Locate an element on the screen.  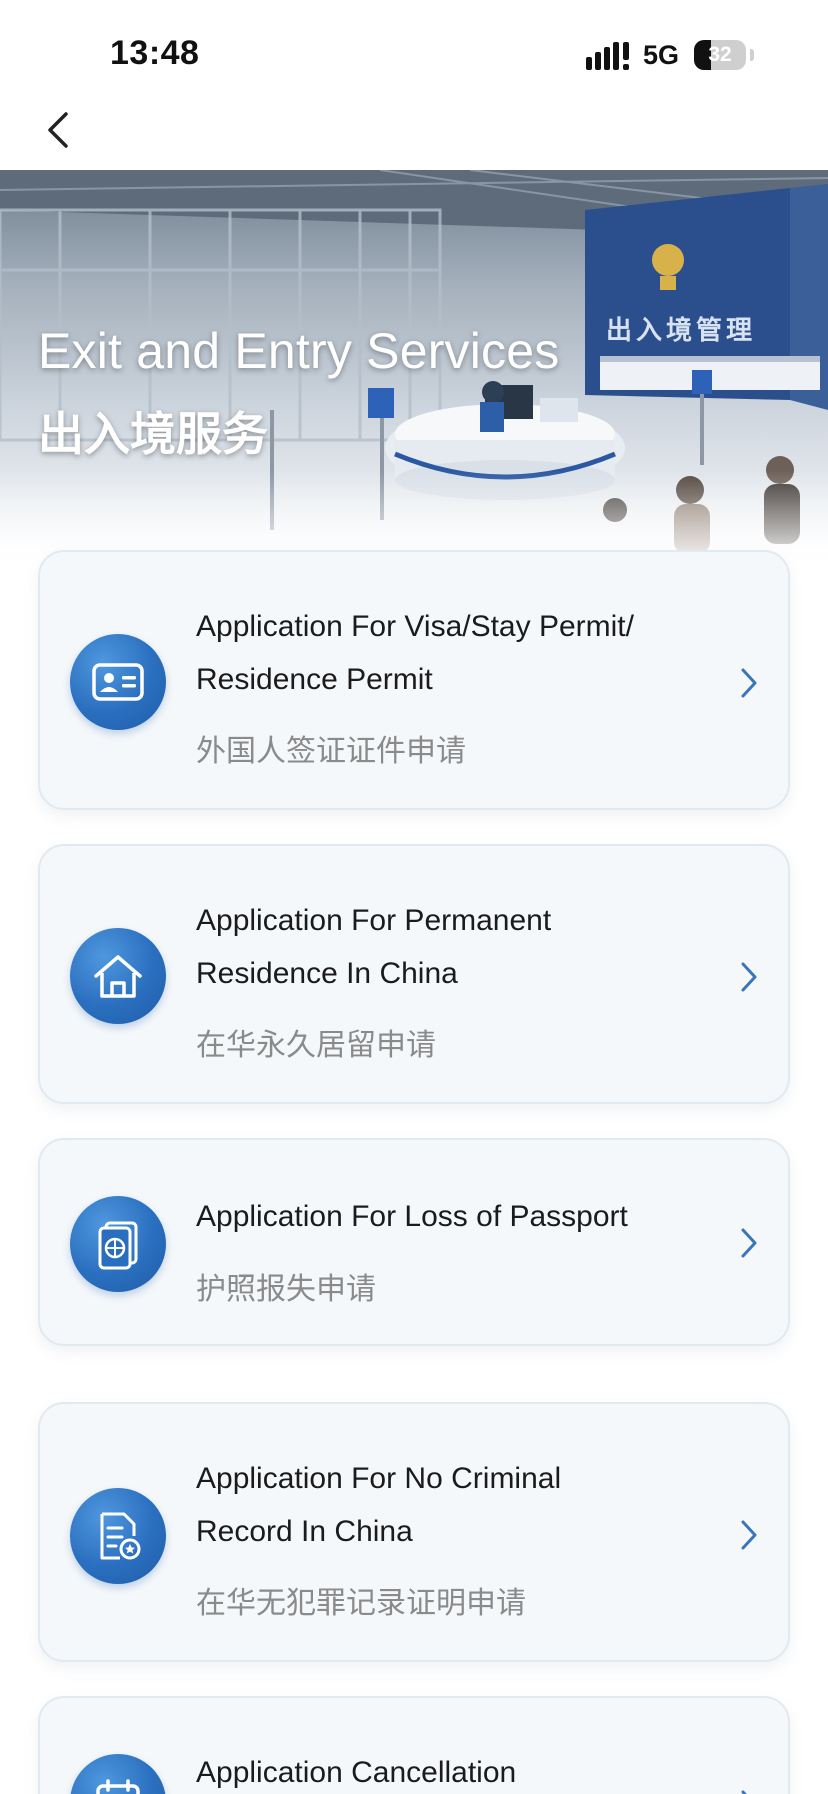
service-title-line2: Residence Permit is located at coordinates (314, 679).